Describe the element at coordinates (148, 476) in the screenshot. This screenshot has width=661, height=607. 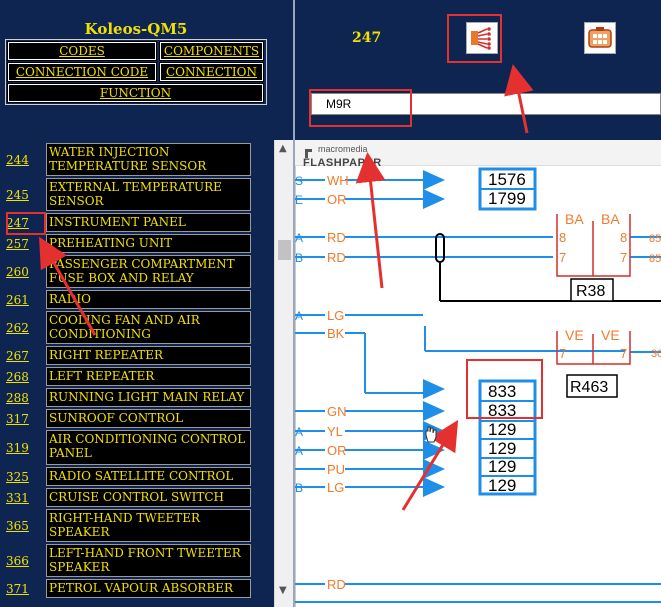
I see `component-description: RADIO SATELLITE CONTROL` at that location.